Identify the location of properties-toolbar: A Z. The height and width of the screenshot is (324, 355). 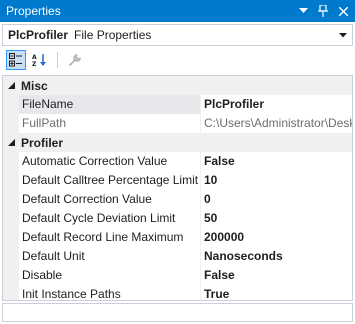
(177, 60).